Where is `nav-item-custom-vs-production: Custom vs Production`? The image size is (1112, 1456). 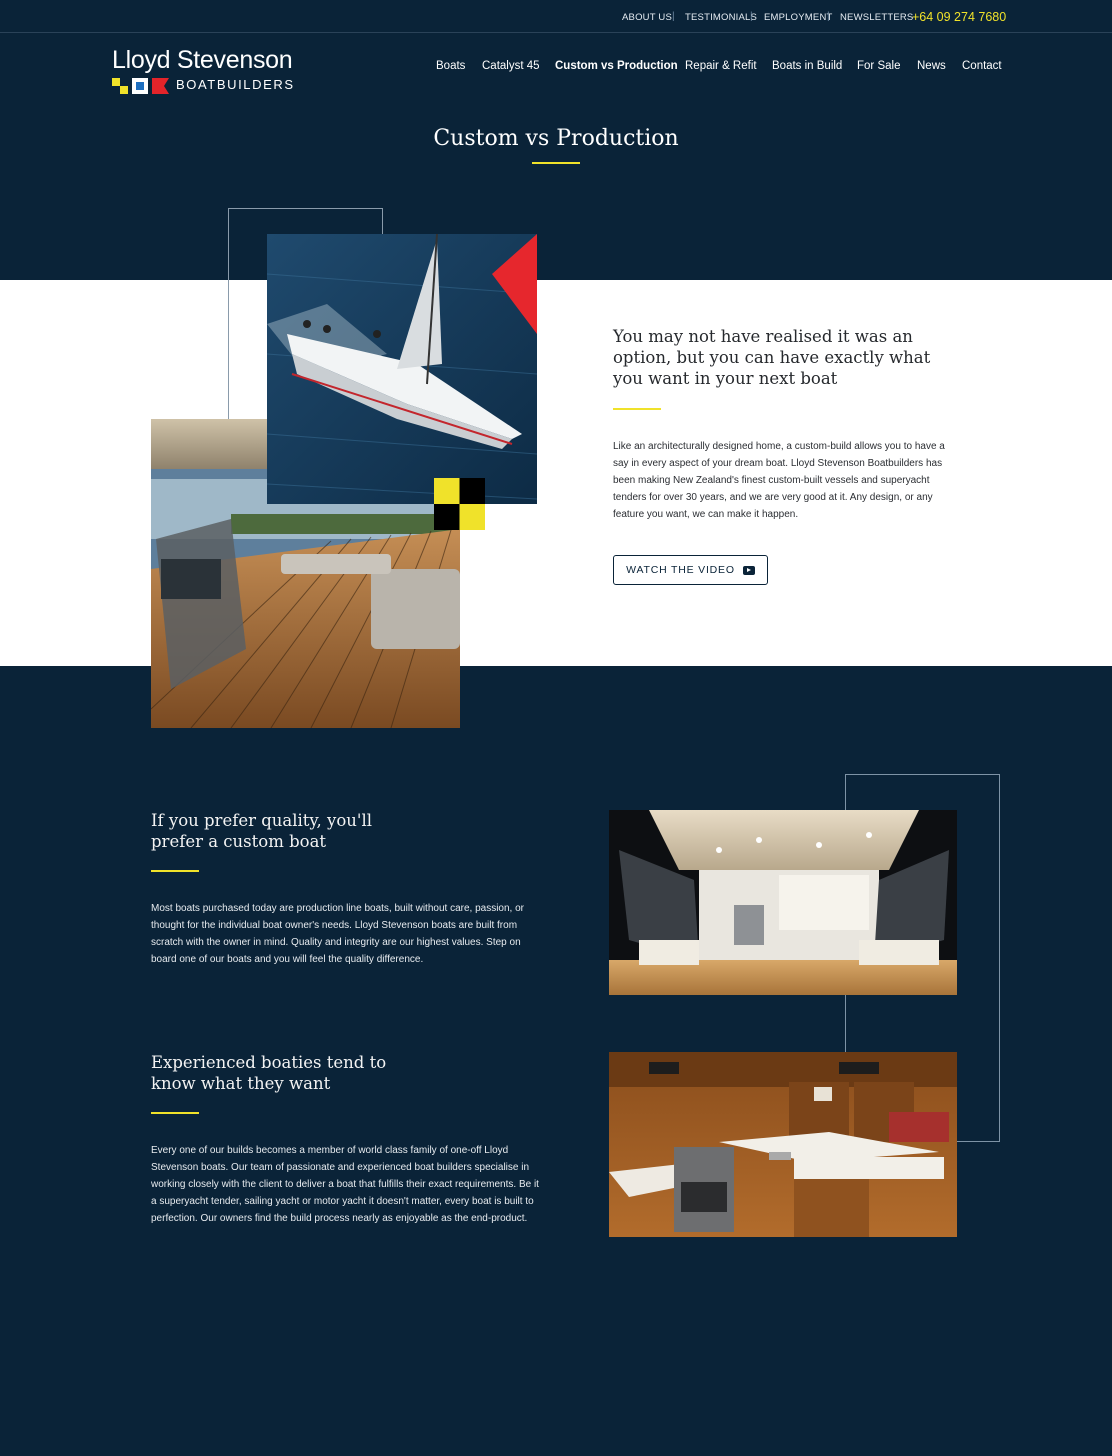 nav-item-custom-vs-production: Custom vs Production is located at coordinates (616, 66).